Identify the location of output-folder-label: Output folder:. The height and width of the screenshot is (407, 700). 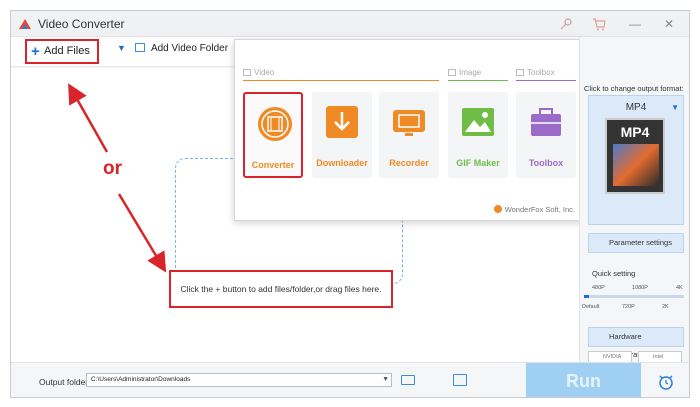
(65, 382).